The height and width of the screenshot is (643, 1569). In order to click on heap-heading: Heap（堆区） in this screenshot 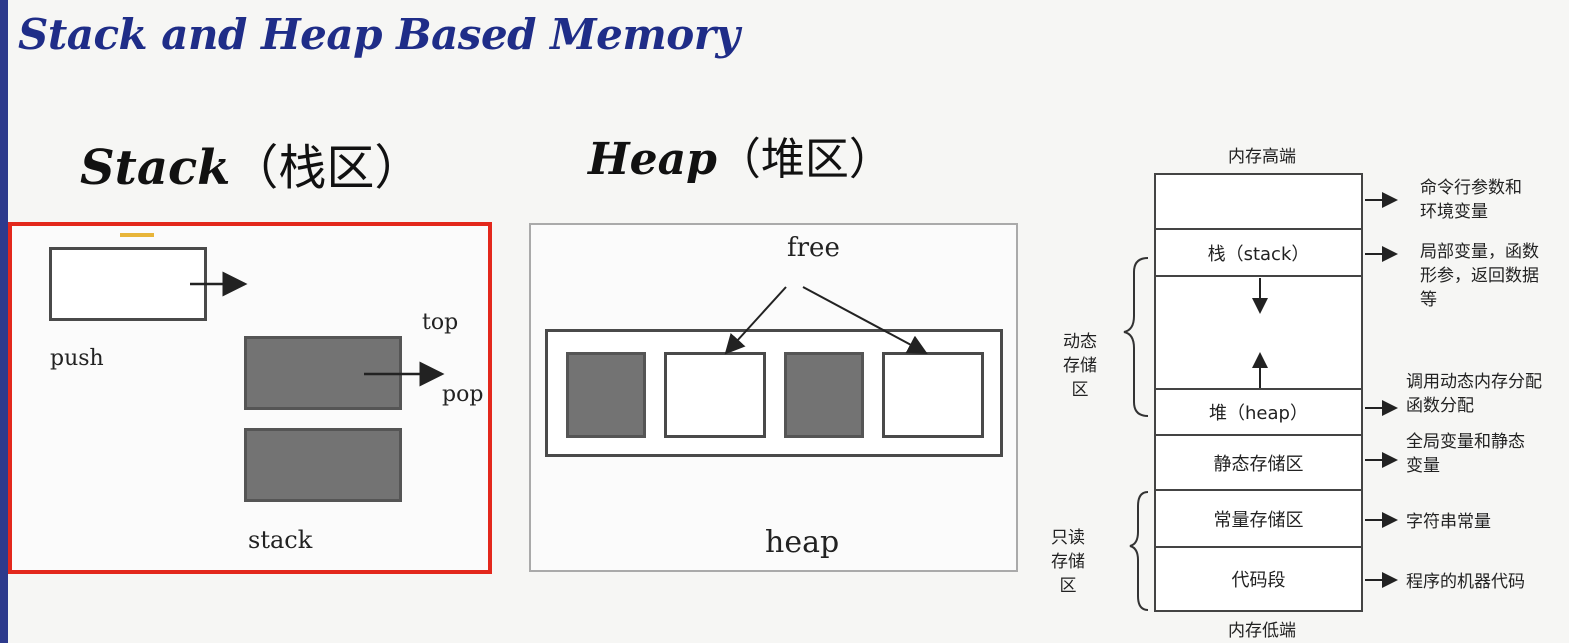, I will do `click(740, 155)`.